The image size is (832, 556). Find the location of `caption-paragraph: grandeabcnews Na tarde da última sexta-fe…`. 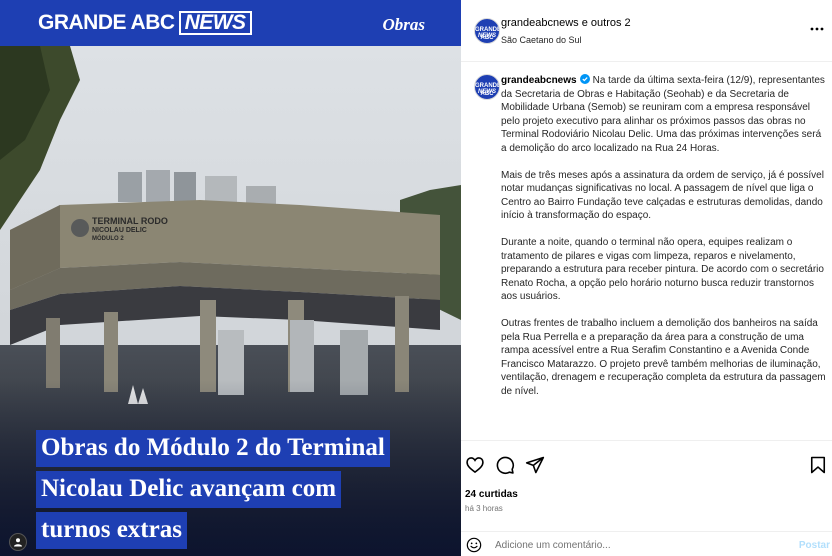

caption-paragraph: grandeabcnews Na tarde da última sexta-fe… is located at coordinates (664, 115).